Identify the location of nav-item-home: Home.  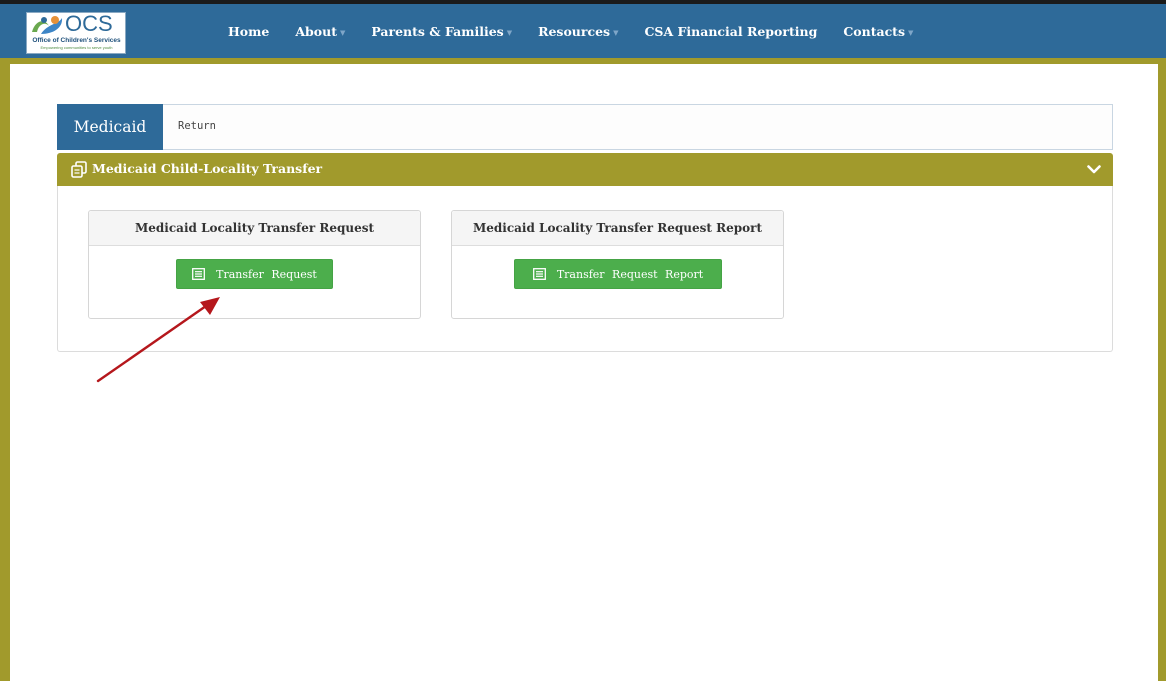
(248, 31).